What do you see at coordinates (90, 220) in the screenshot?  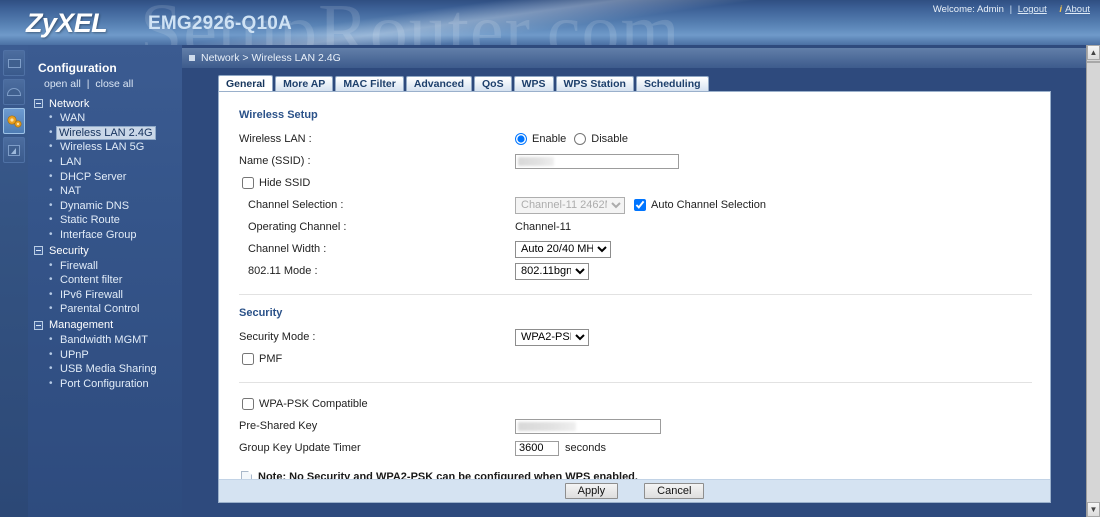 I see `sidebar-item-label: Static Route` at bounding box center [90, 220].